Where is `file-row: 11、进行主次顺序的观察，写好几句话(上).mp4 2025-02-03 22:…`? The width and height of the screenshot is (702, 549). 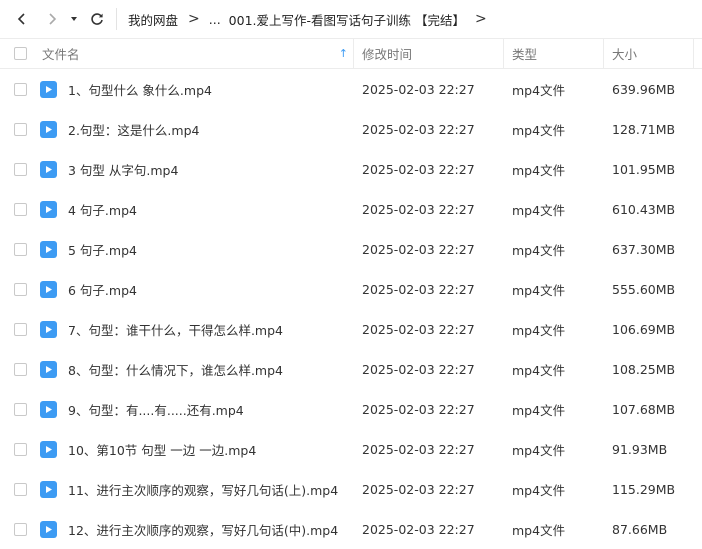 file-row: 11、进行主次顺序的观察，写好几句话(上).mp4 2025-02-03 22:… is located at coordinates (351, 489).